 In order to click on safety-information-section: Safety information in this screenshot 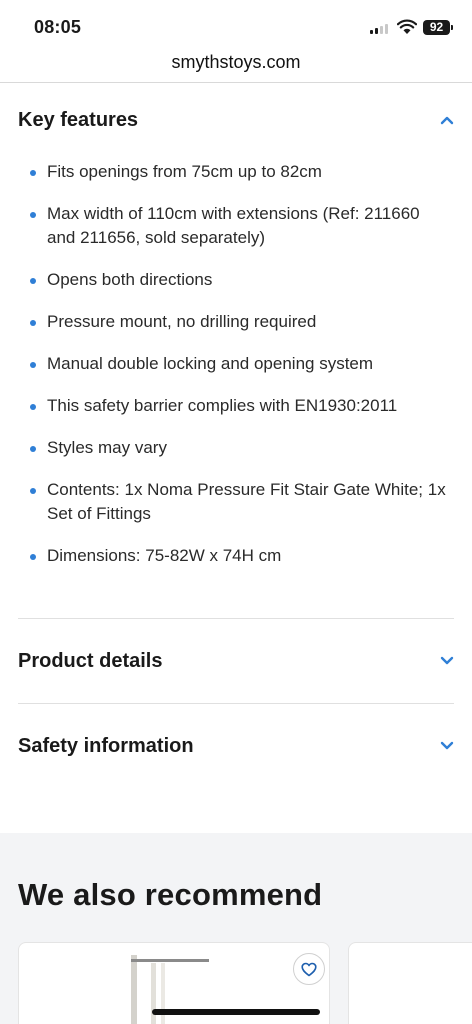, I will do `click(236, 746)`.